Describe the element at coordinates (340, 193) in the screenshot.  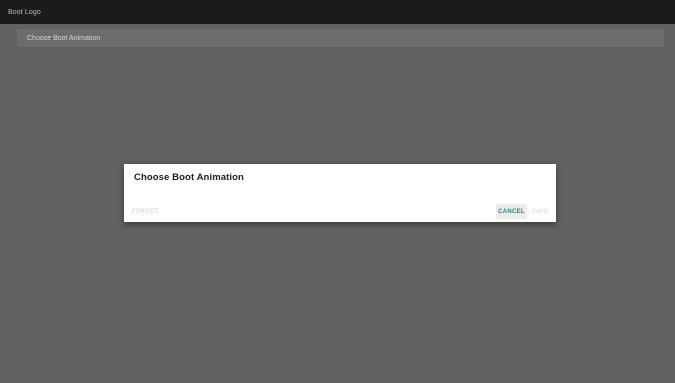
I see `choose-boot-animation-dialog: Choose Boot Animation FORGET CANCEL SAVE` at that location.